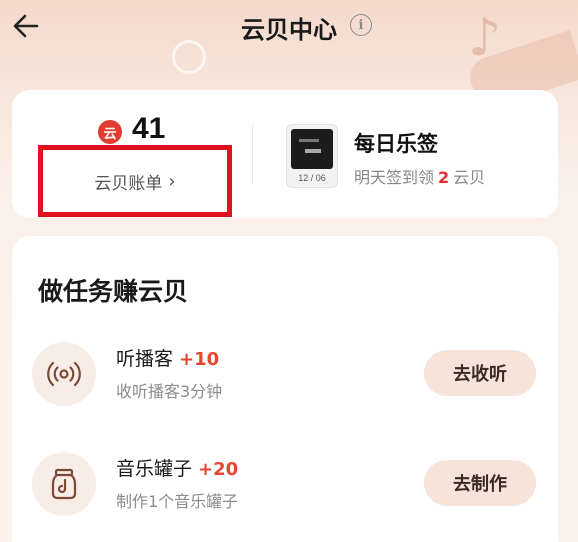 This screenshot has height=542, width=578. Describe the element at coordinates (113, 291) in the screenshot. I see `tasks-section-title: 做任务赚云贝` at that location.